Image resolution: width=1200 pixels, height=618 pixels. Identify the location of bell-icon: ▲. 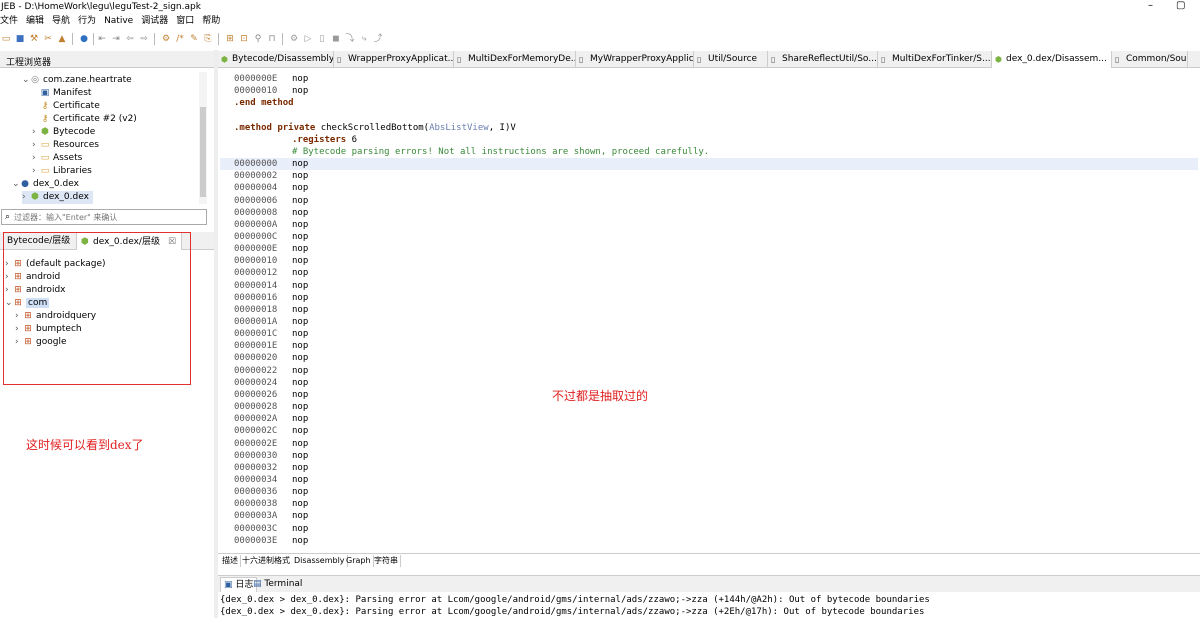
(62, 39).